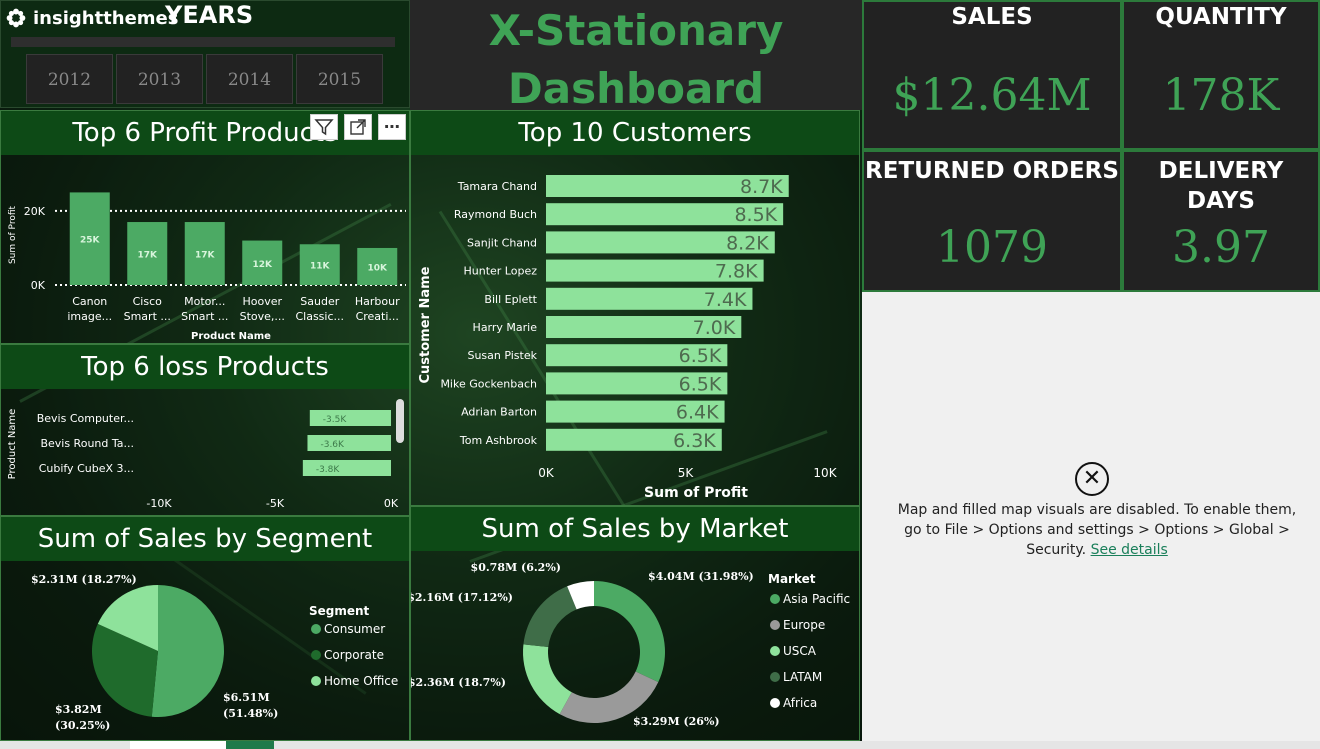  I want to click on kpi-quantity-card: QUANTITY 178K, so click(1221, 75).